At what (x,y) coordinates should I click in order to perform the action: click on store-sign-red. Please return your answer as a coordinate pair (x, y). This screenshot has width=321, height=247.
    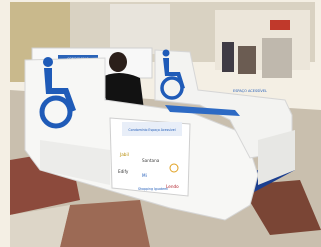
    Looking at the image, I should click on (280, 25).